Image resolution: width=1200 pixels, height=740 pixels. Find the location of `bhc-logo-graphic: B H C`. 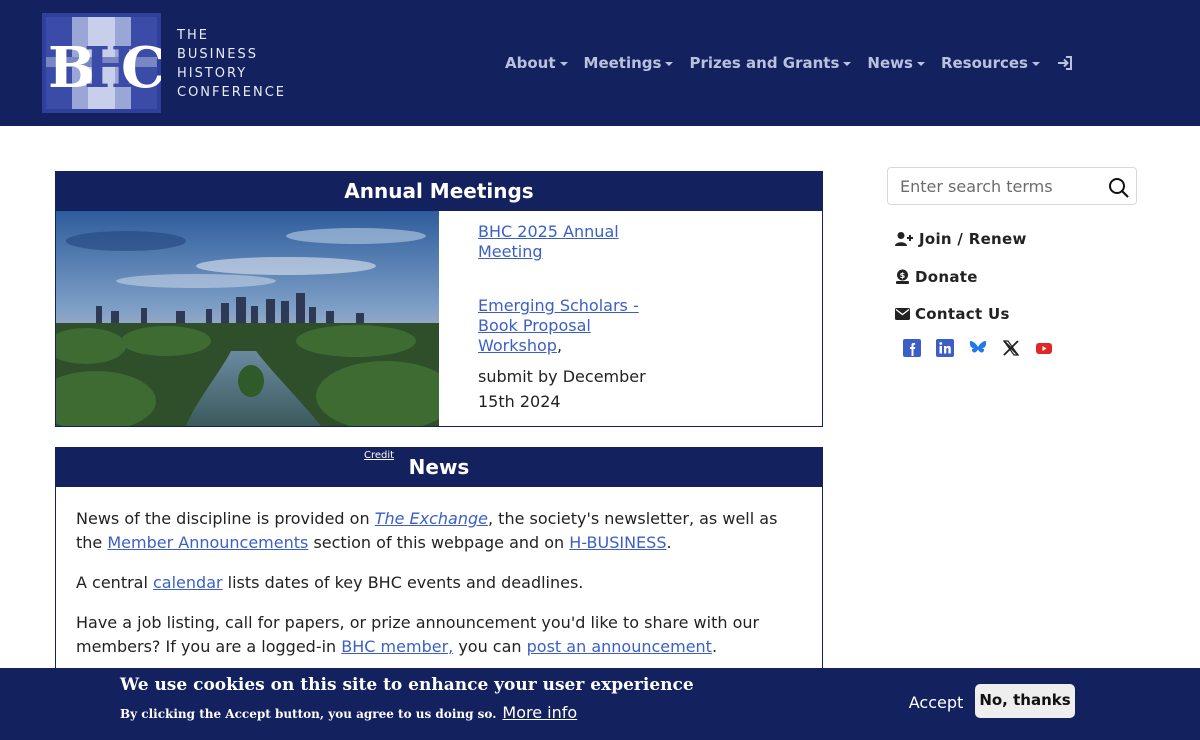

bhc-logo-graphic: B H C is located at coordinates (101, 63).